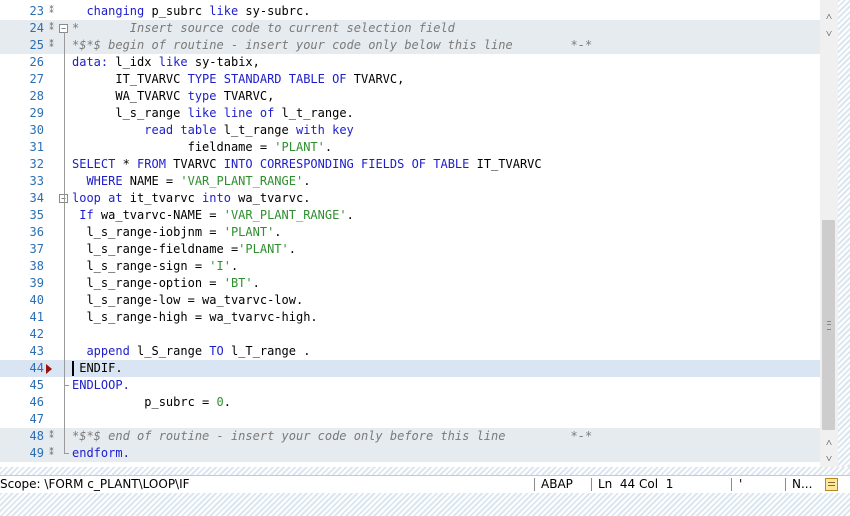  Describe the element at coordinates (410, 198) in the screenshot. I see `code-line: 34−loop at it_tvarvc into wa_tvarvc.` at that location.